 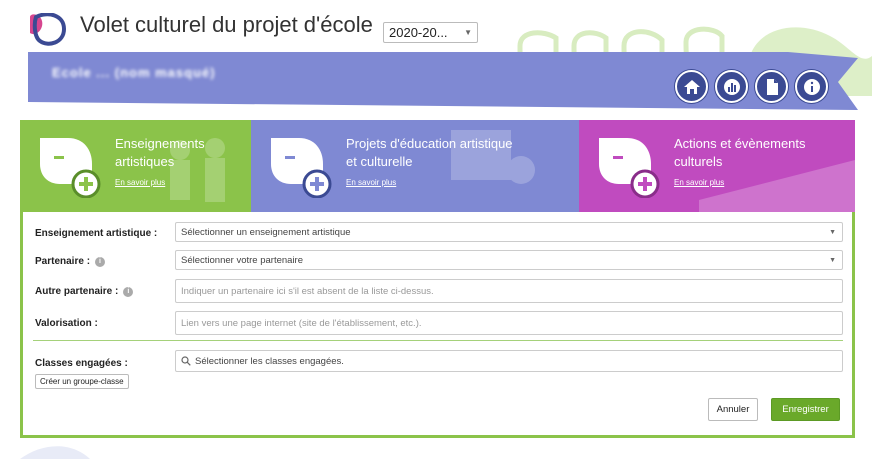 What do you see at coordinates (226, 24) in the screenshot?
I see `page-title: Volet culturel du projet d'école` at bounding box center [226, 24].